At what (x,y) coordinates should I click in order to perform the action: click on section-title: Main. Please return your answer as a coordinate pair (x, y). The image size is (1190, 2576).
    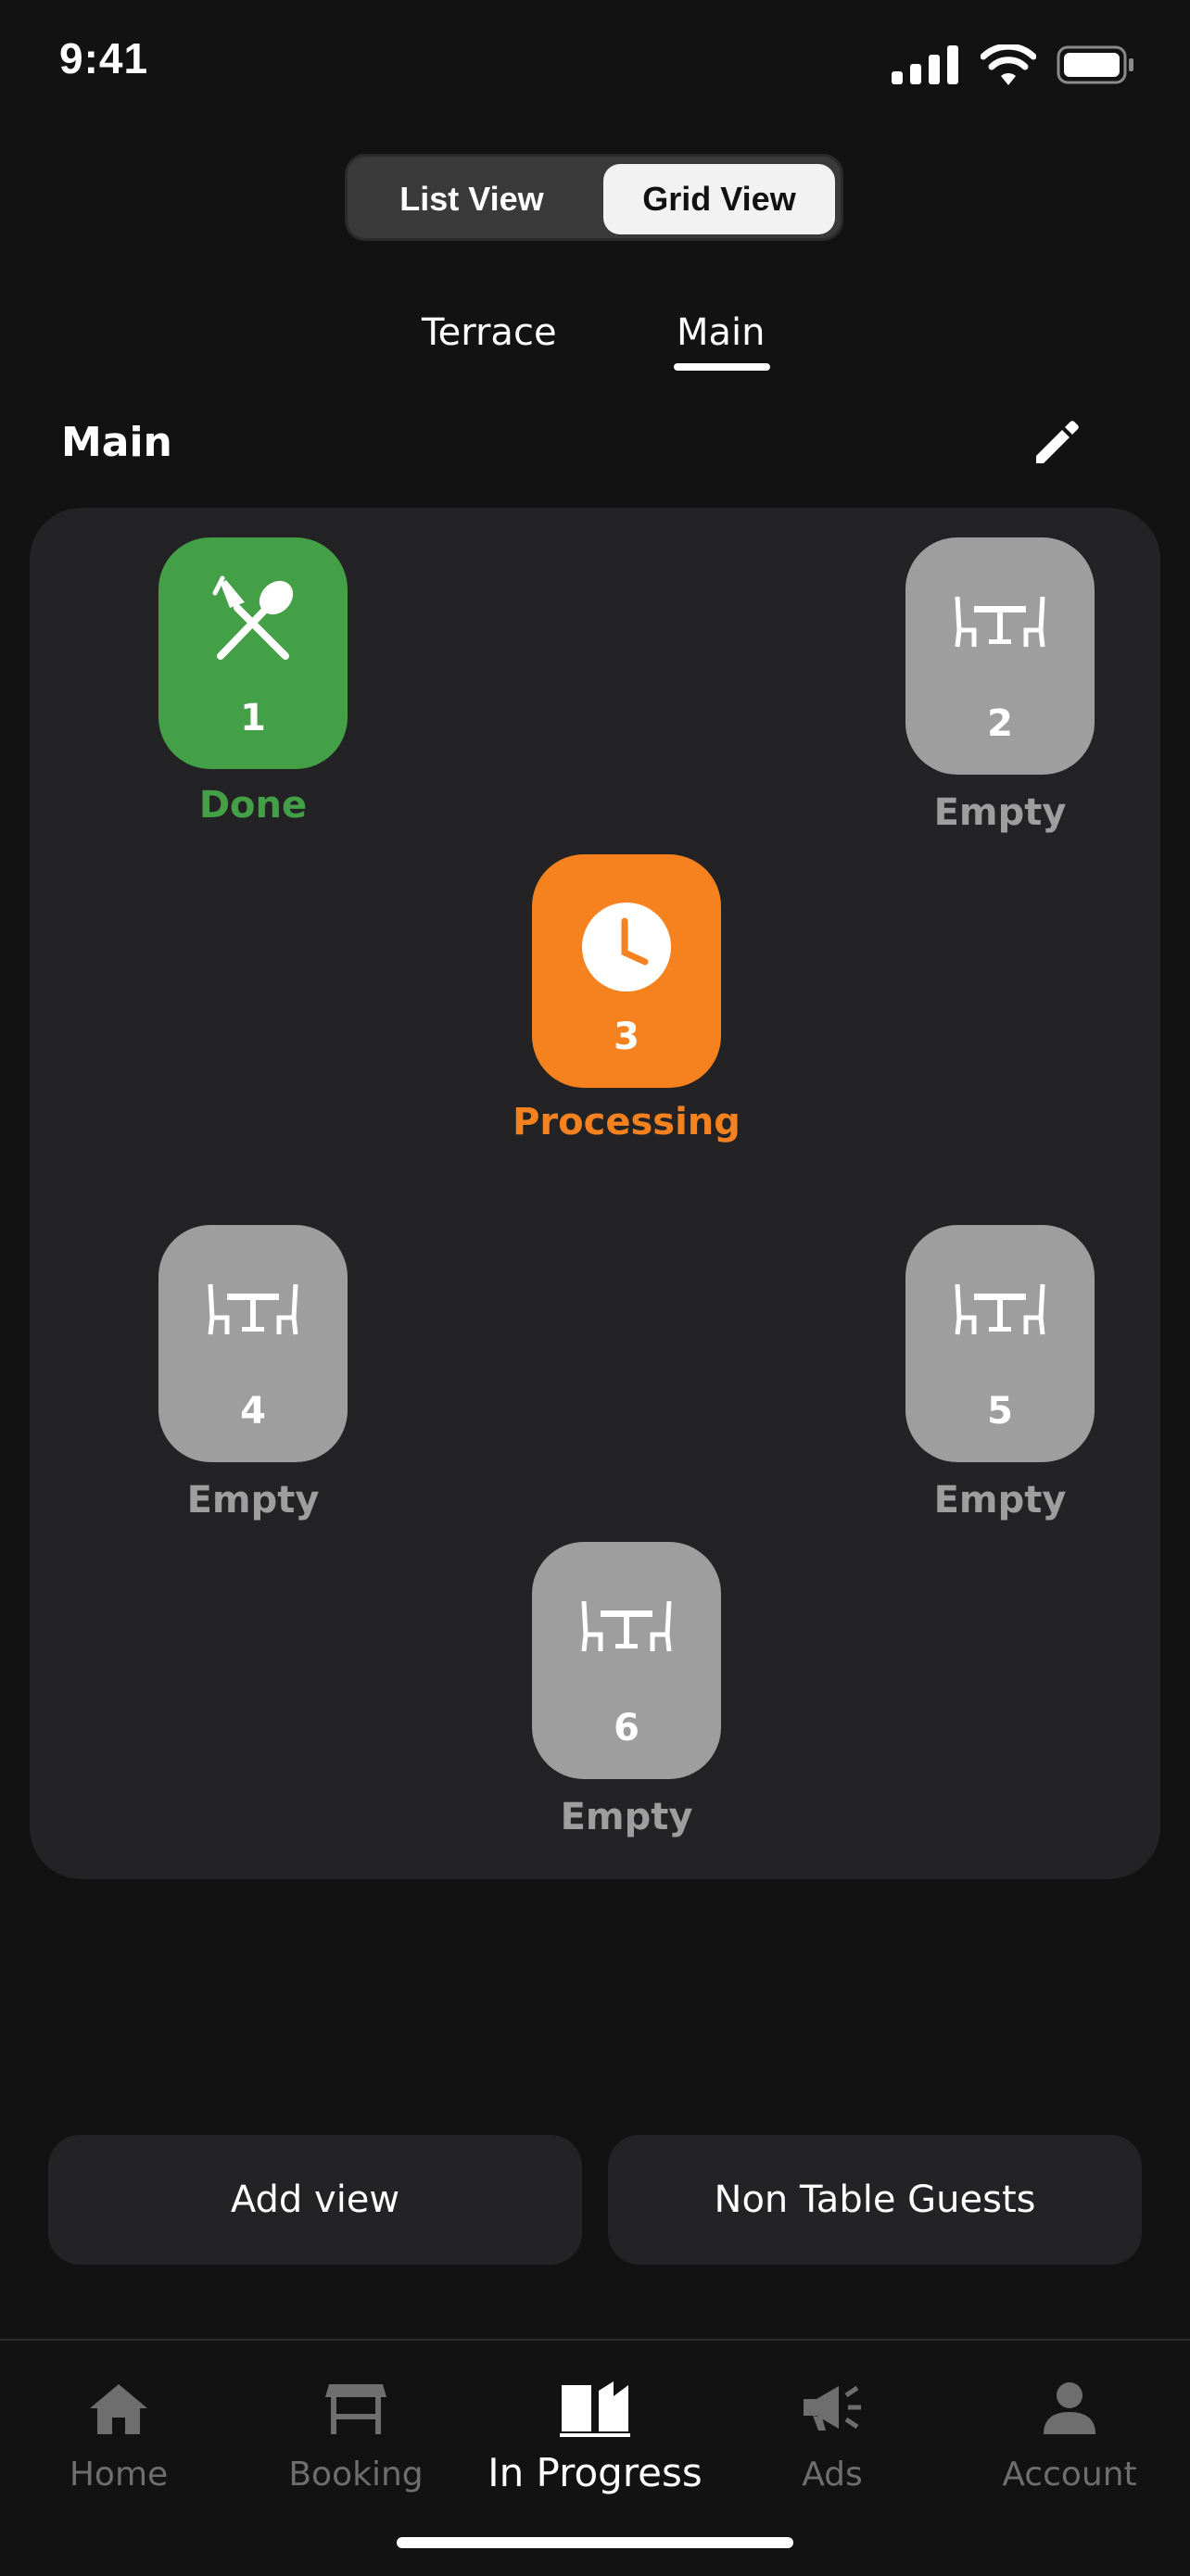
    Looking at the image, I should click on (116, 442).